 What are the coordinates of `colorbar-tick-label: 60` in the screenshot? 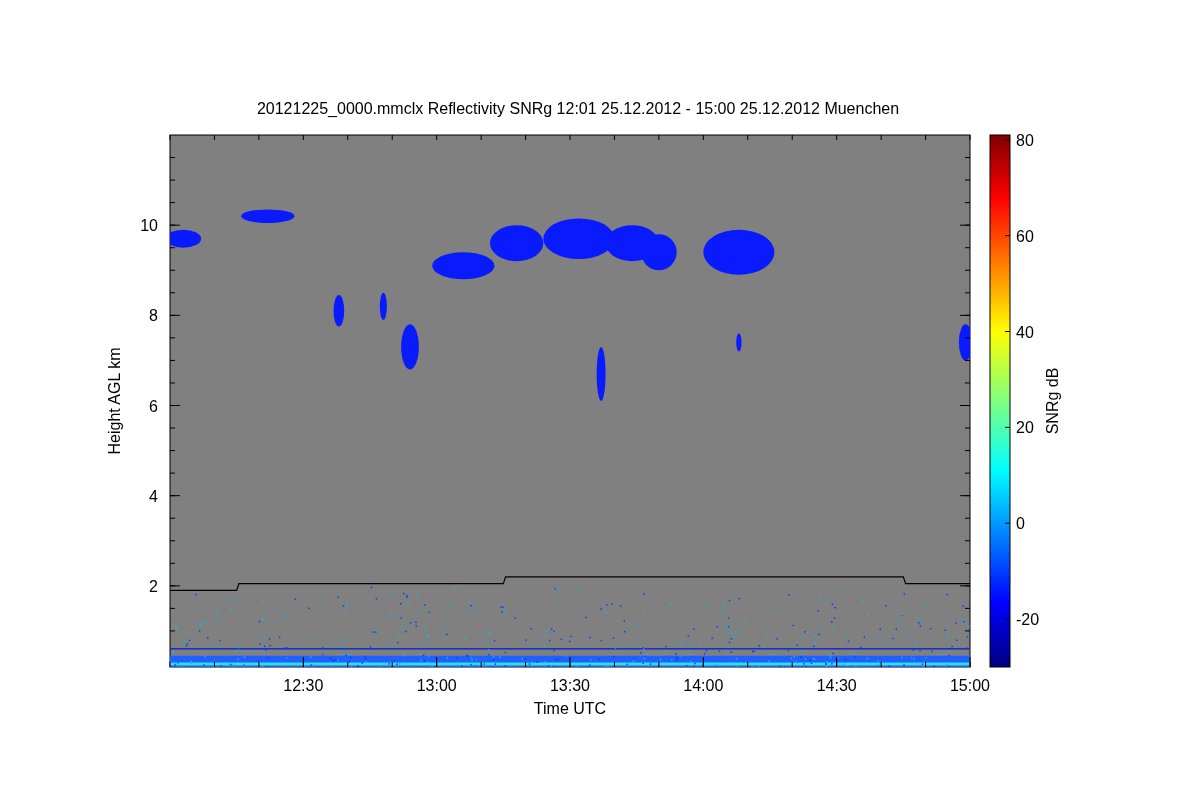 It's located at (1025, 236).